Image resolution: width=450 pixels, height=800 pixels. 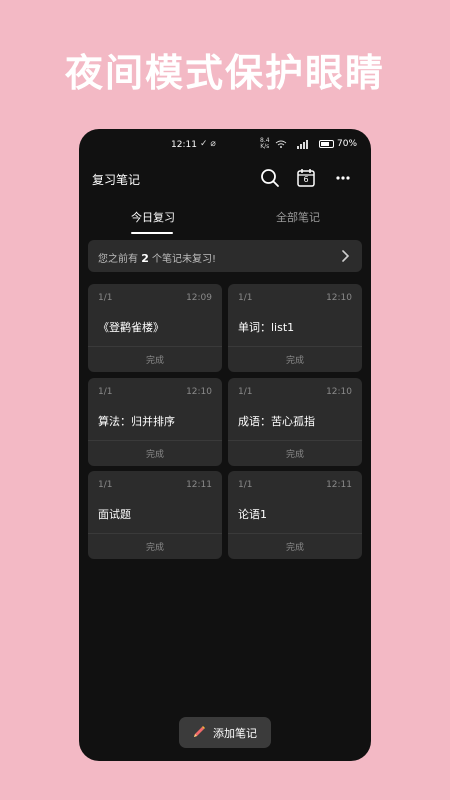 I want to click on chevron-right-icon, so click(x=346, y=256).